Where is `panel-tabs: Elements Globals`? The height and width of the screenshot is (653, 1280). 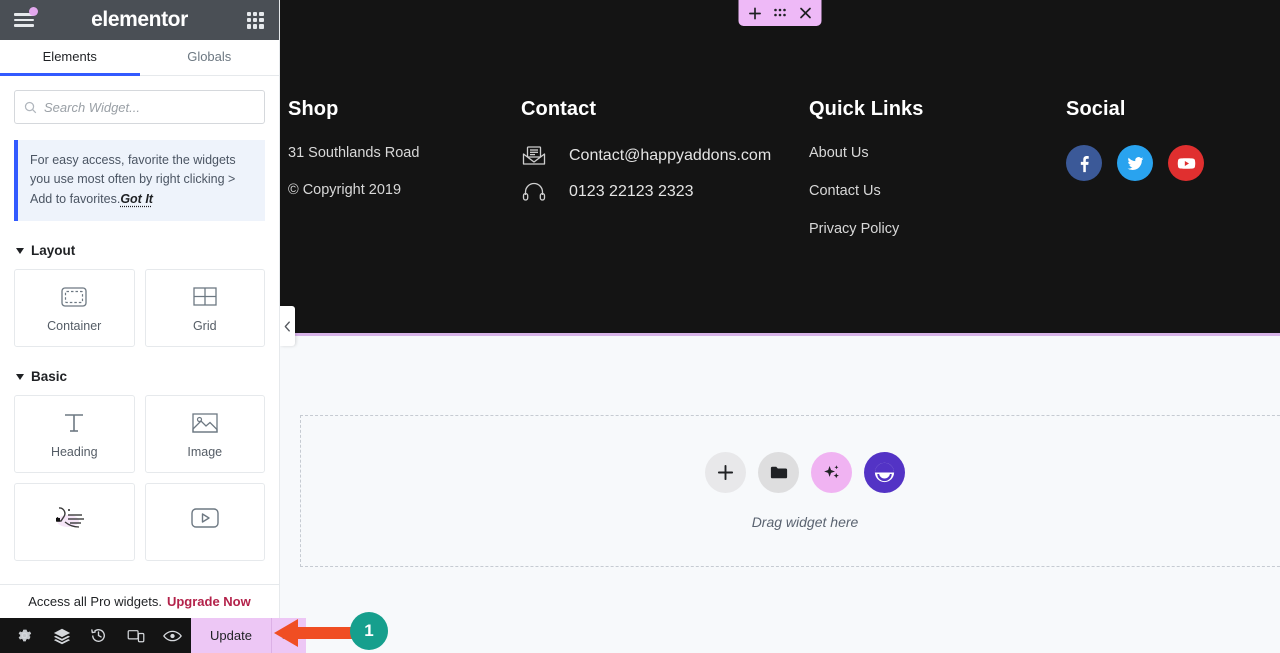 panel-tabs: Elements Globals is located at coordinates (139, 58).